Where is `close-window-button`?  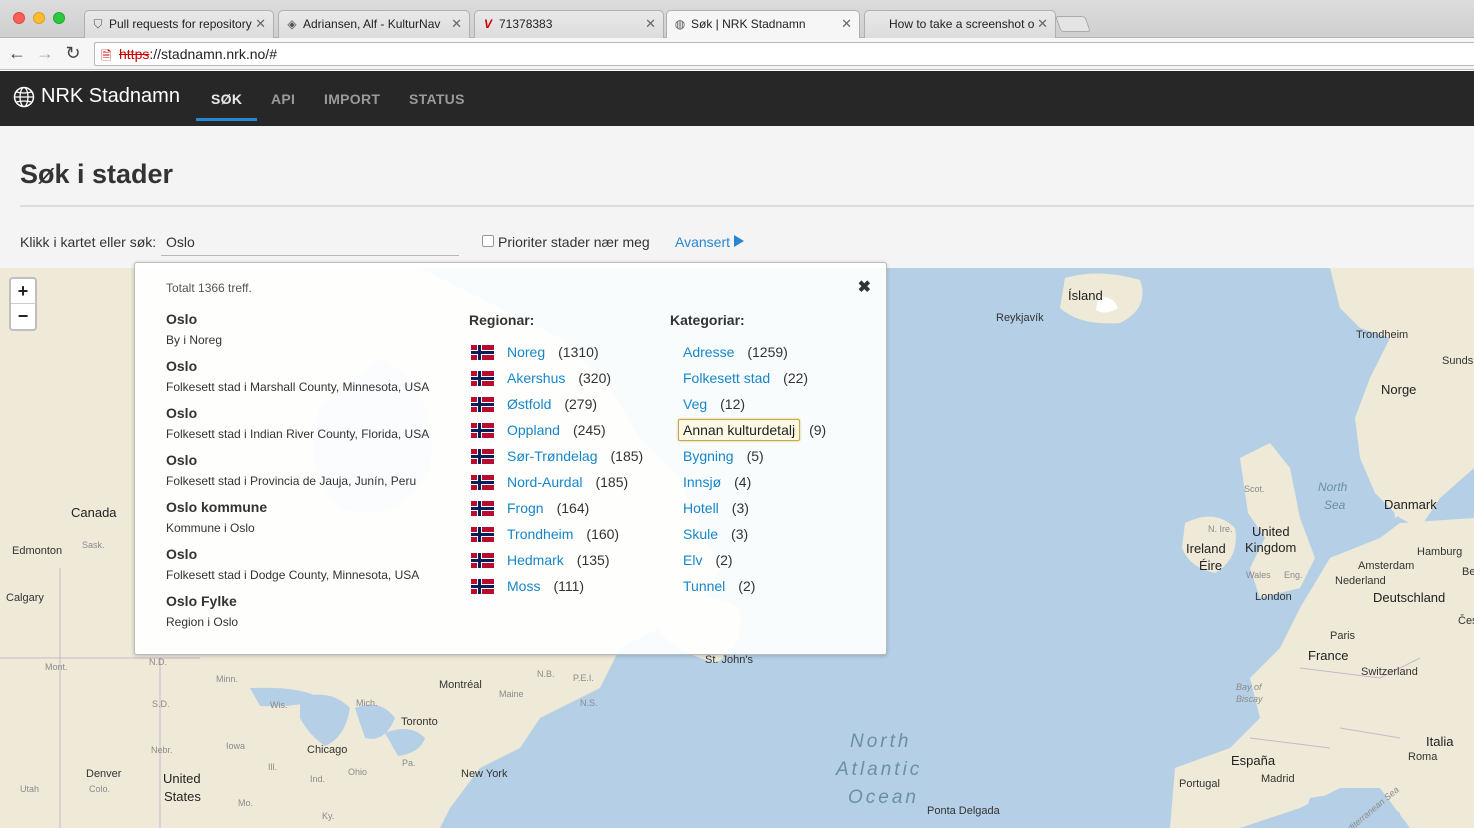 close-window-button is located at coordinates (19, 18).